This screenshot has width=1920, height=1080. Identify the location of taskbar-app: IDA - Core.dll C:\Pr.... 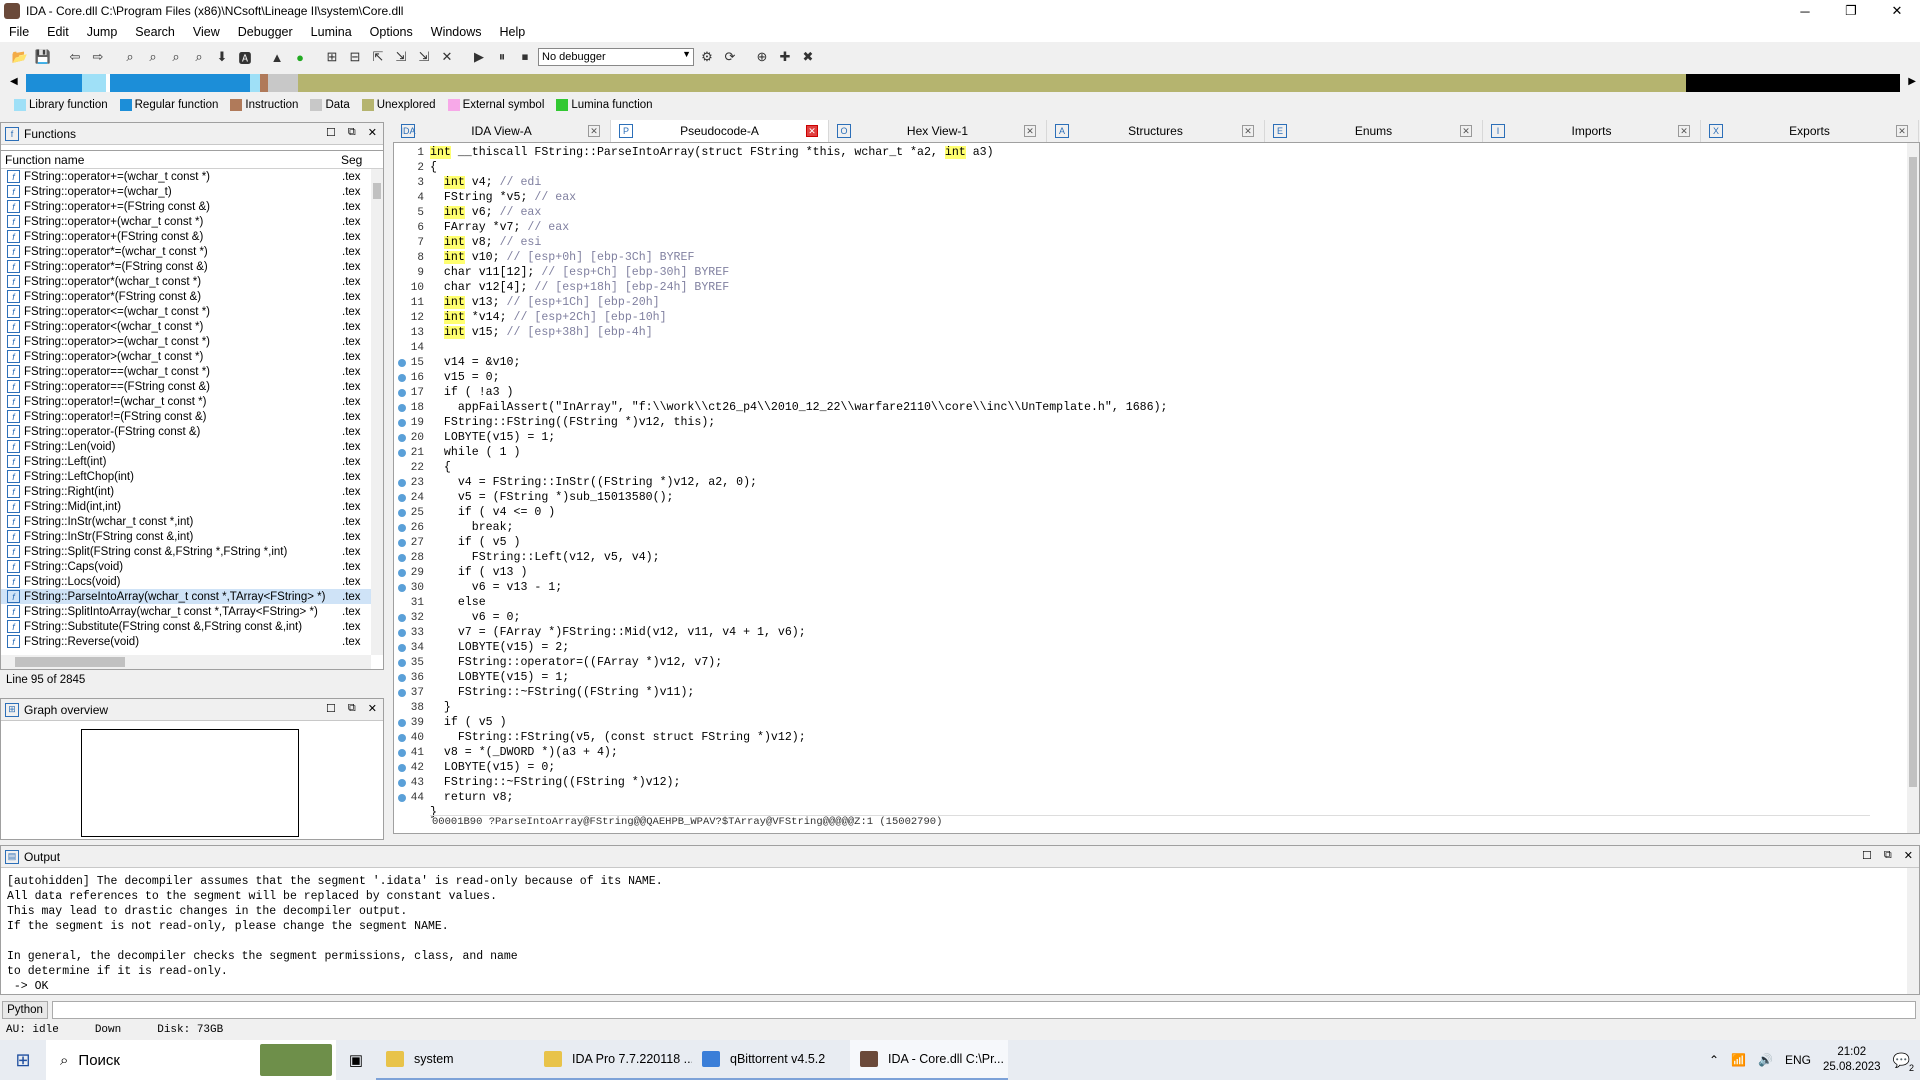
(929, 1060).